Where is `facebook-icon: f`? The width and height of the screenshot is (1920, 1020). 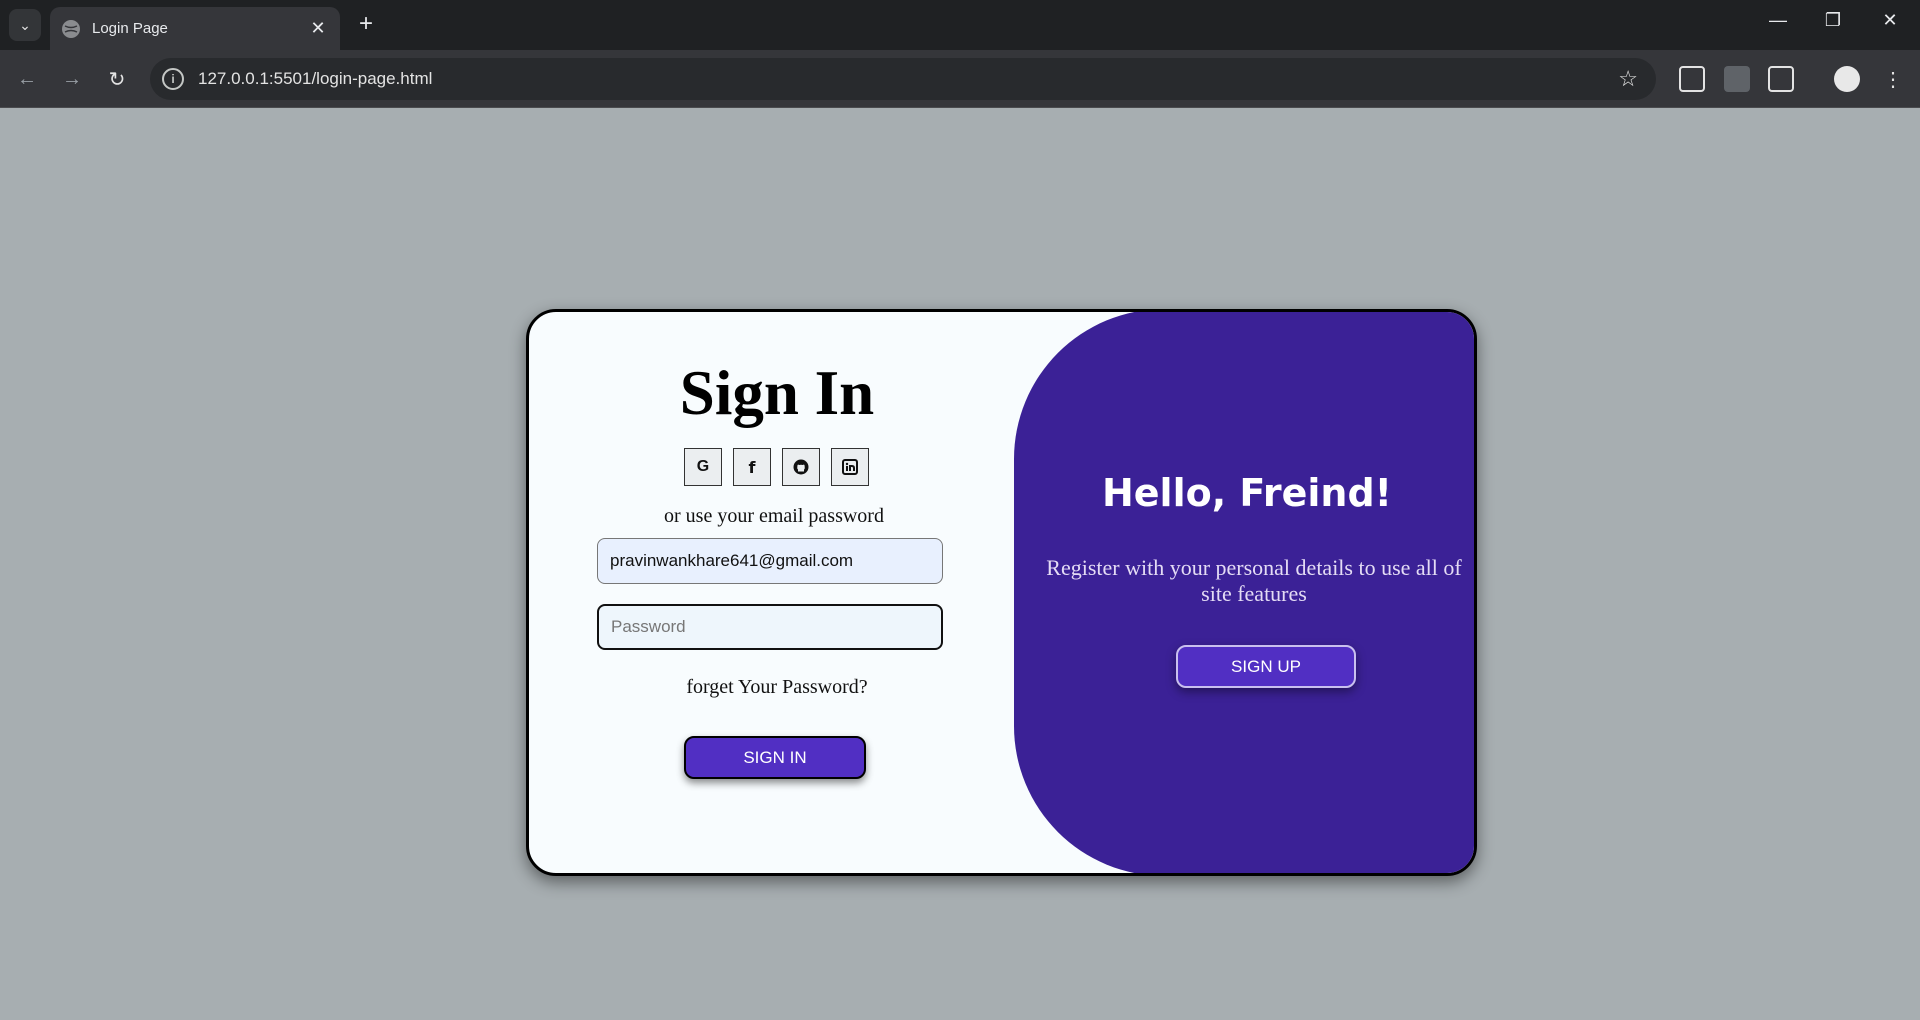 facebook-icon: f is located at coordinates (752, 467).